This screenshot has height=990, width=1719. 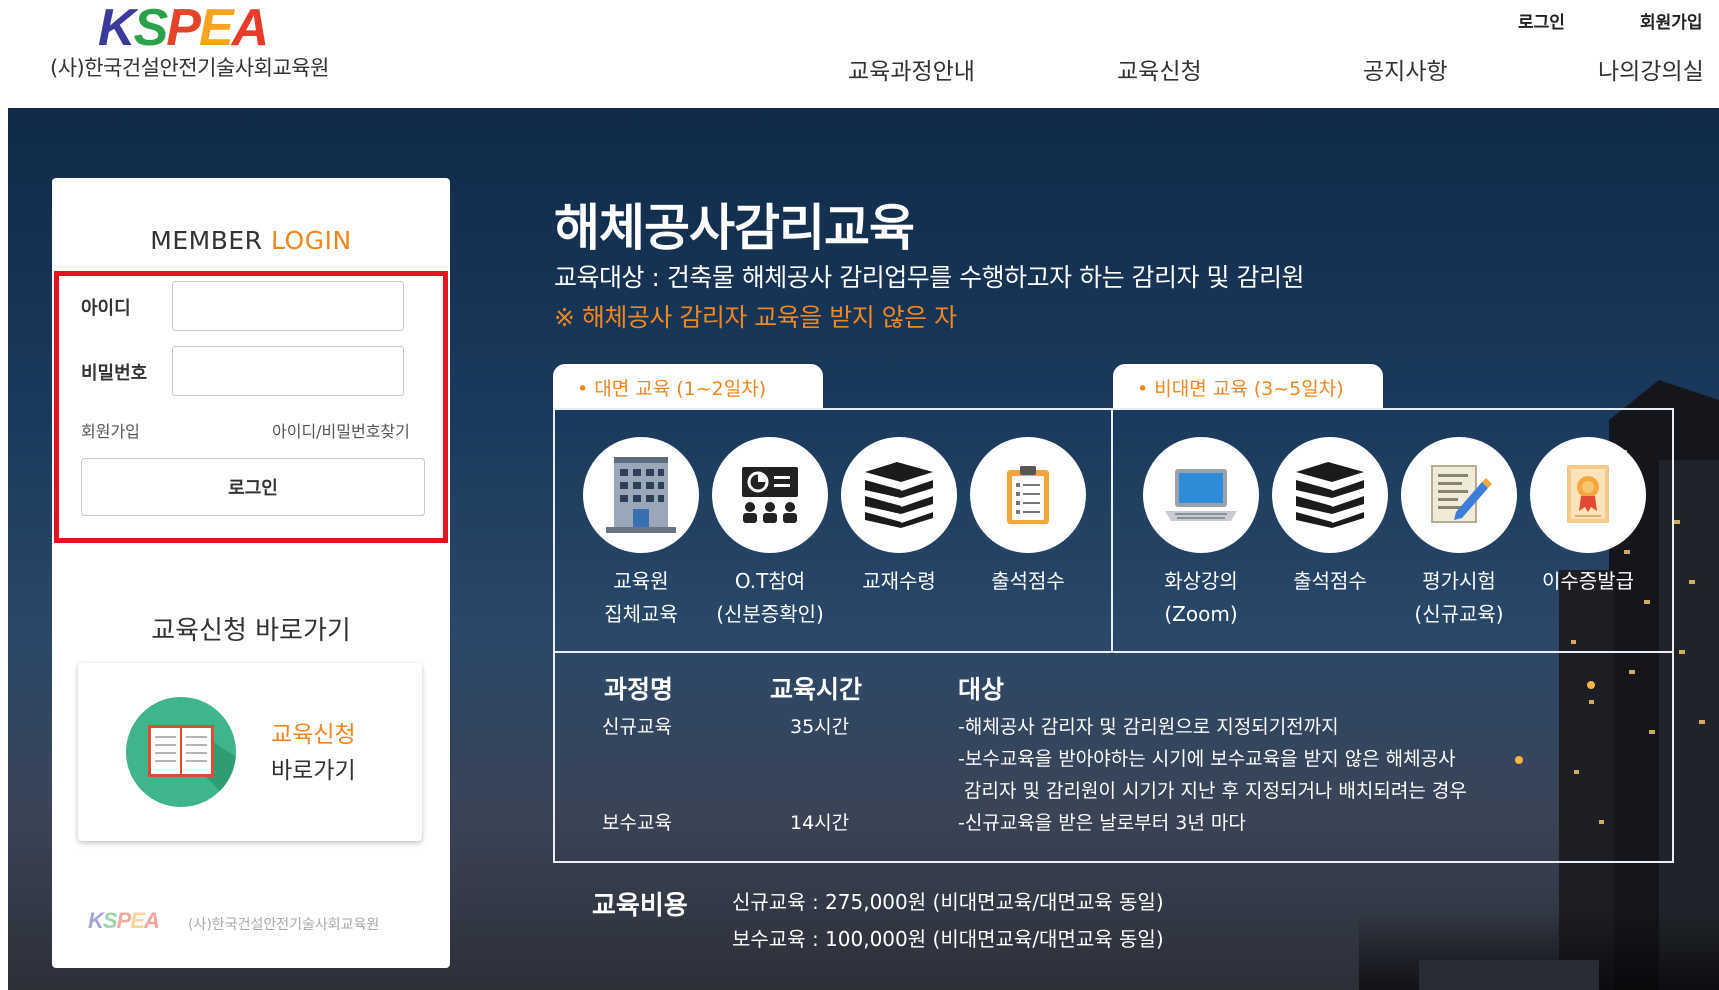 I want to click on step-label-7b: (신규교육), so click(x=1459, y=614).